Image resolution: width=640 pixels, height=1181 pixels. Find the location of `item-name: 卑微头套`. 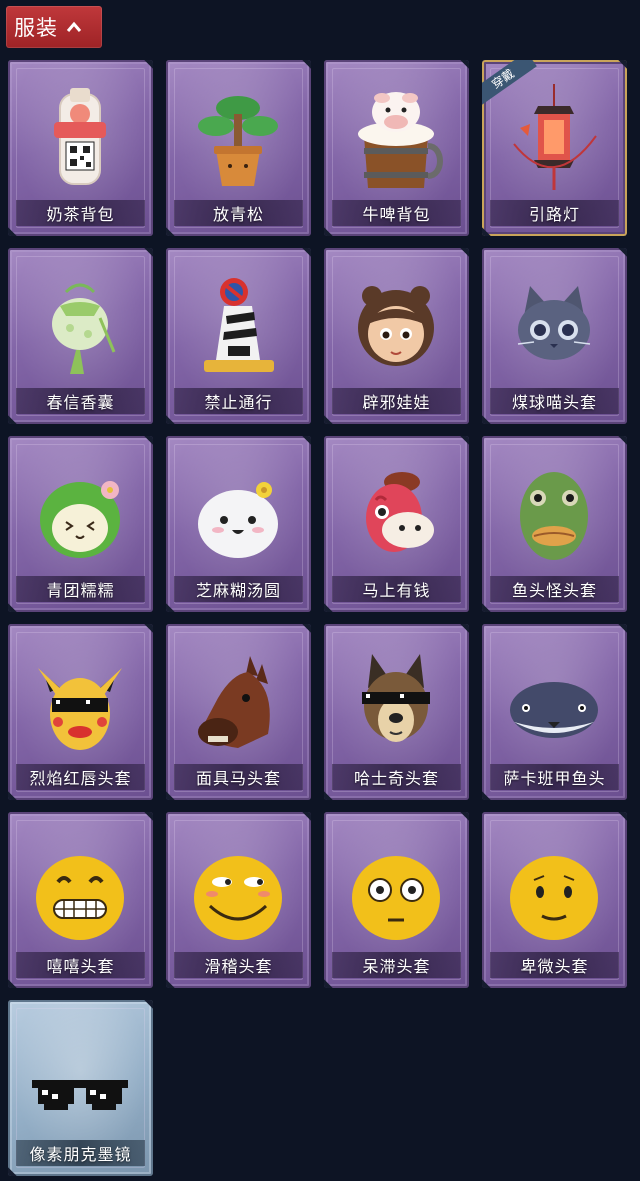

item-name: 卑微头套 is located at coordinates (554, 966).